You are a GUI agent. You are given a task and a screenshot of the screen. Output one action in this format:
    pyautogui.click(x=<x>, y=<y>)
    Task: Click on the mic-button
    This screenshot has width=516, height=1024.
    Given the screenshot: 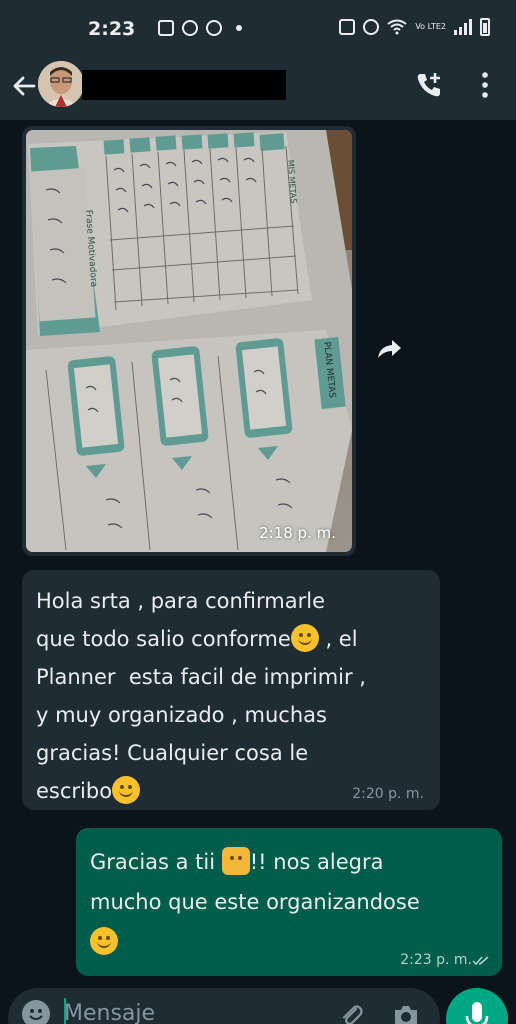 What is the action you would take?
    pyautogui.click(x=477, y=1006)
    